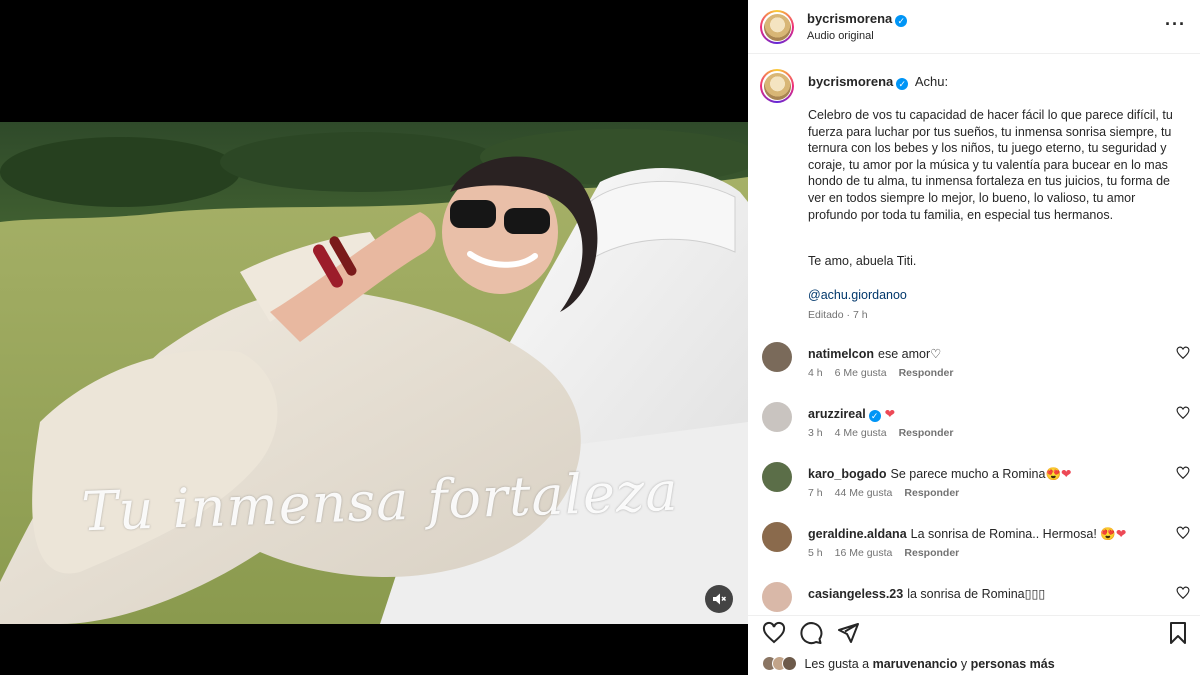 The width and height of the screenshot is (1200, 675). I want to click on comment-text: la sonrisa de Romina▯▯▯, so click(976, 594).